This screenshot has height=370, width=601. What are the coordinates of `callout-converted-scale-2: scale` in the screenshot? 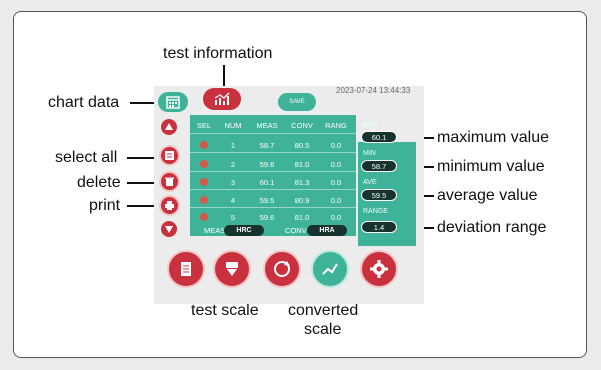 It's located at (323, 329).